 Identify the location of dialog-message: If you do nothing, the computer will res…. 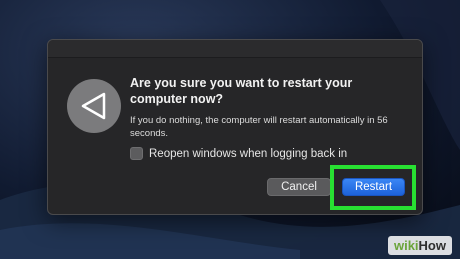
(259, 127).